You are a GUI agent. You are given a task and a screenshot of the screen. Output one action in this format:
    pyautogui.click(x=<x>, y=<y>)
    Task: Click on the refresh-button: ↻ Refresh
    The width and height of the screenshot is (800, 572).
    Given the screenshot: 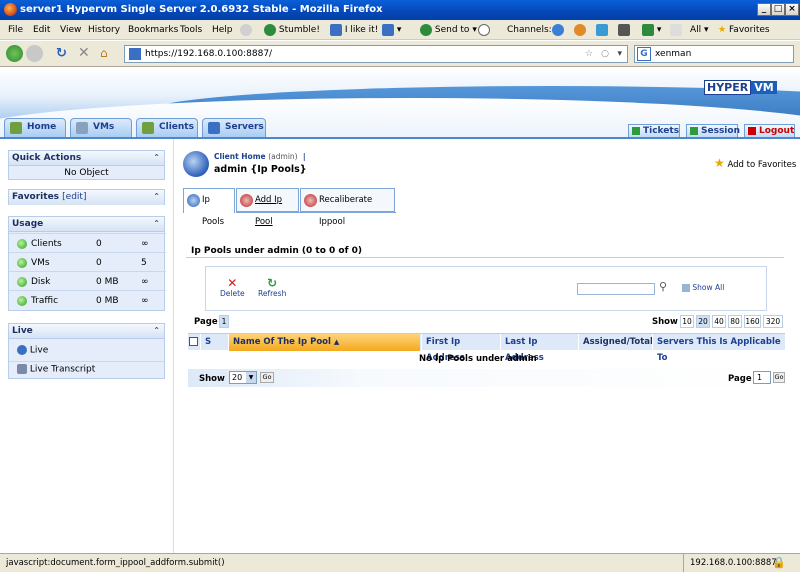 What is the action you would take?
    pyautogui.click(x=272, y=287)
    